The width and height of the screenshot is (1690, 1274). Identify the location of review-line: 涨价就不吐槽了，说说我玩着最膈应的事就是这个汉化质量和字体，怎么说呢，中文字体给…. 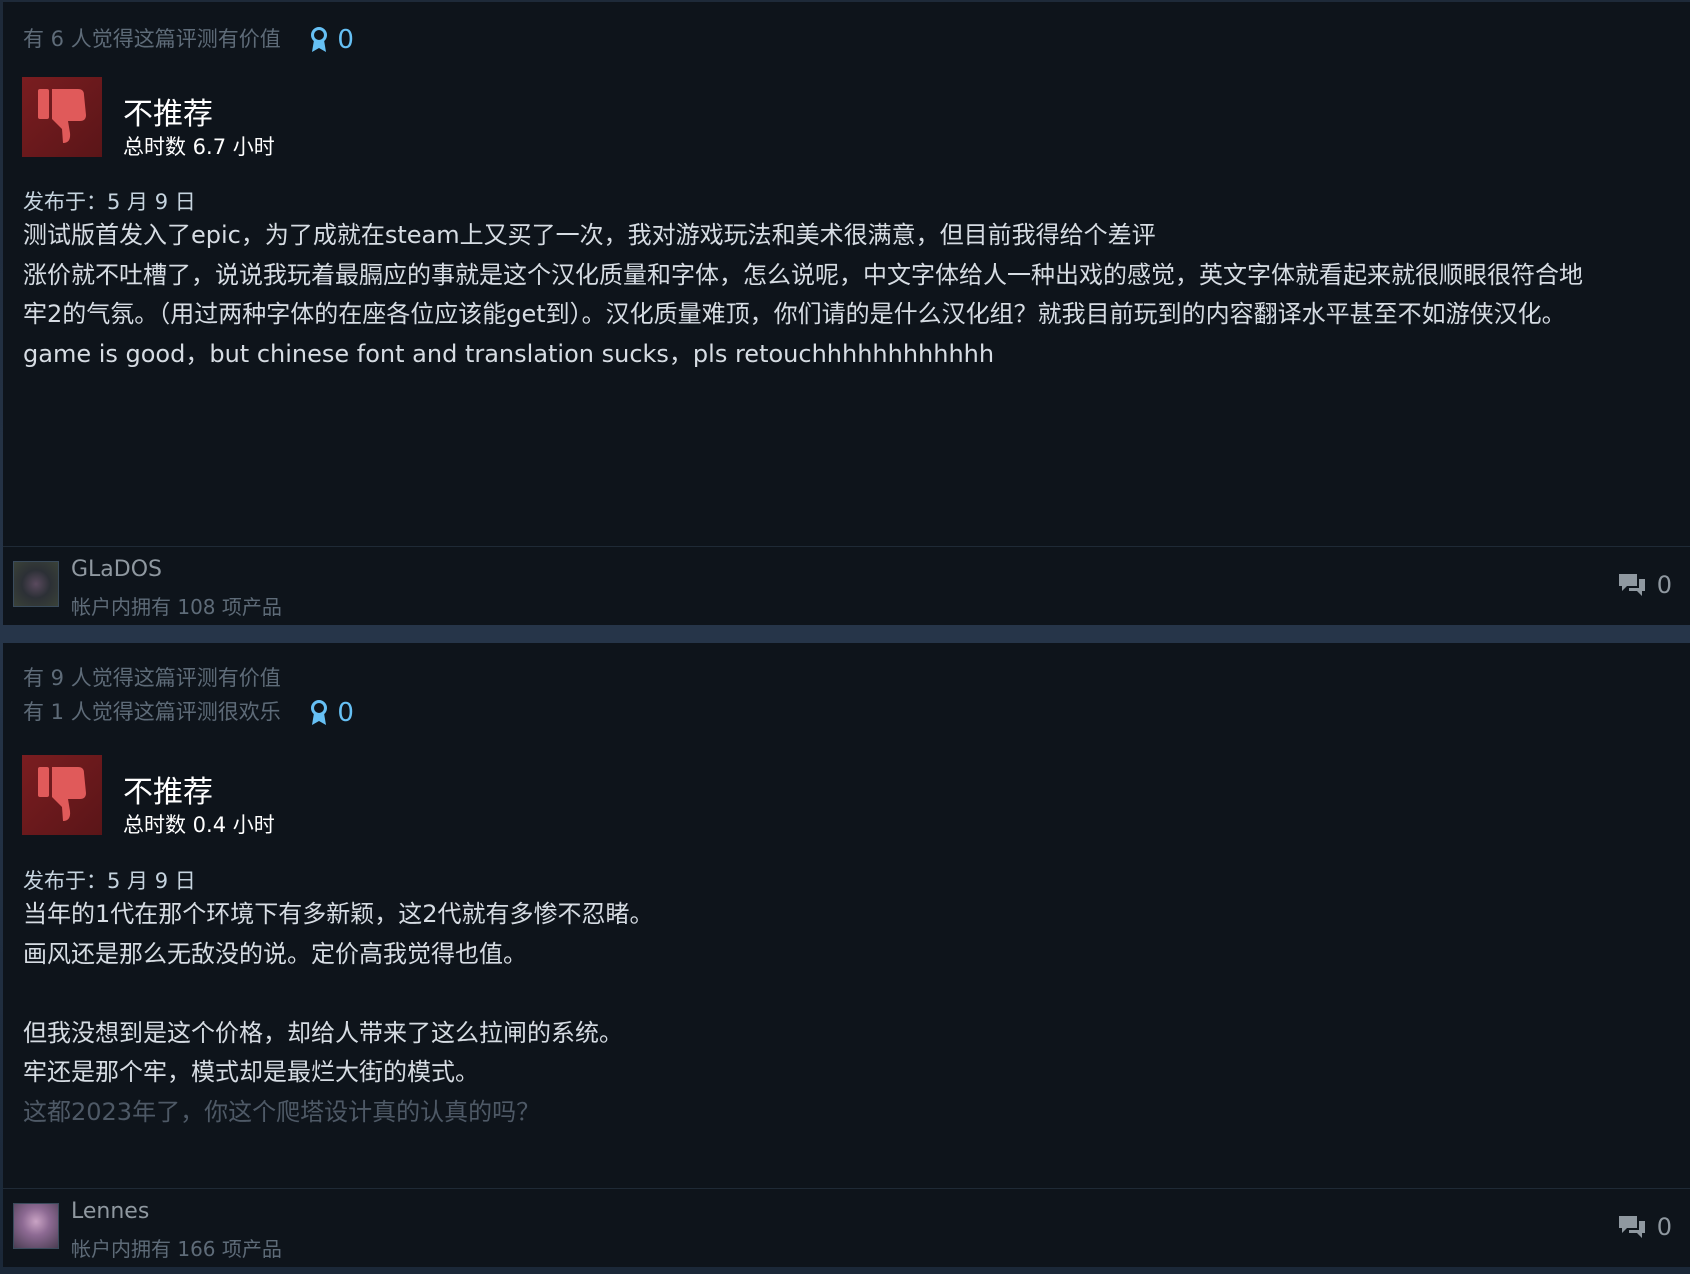
(803, 274).